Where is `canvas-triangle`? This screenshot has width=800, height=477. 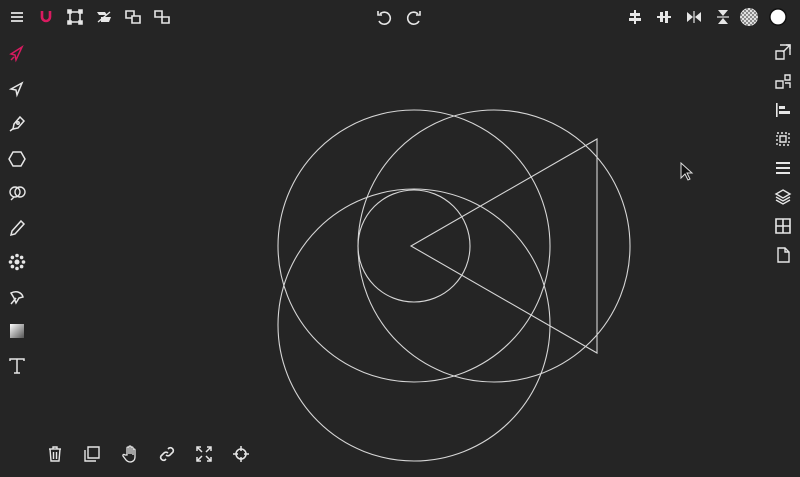 canvas-triangle is located at coordinates (503, 246).